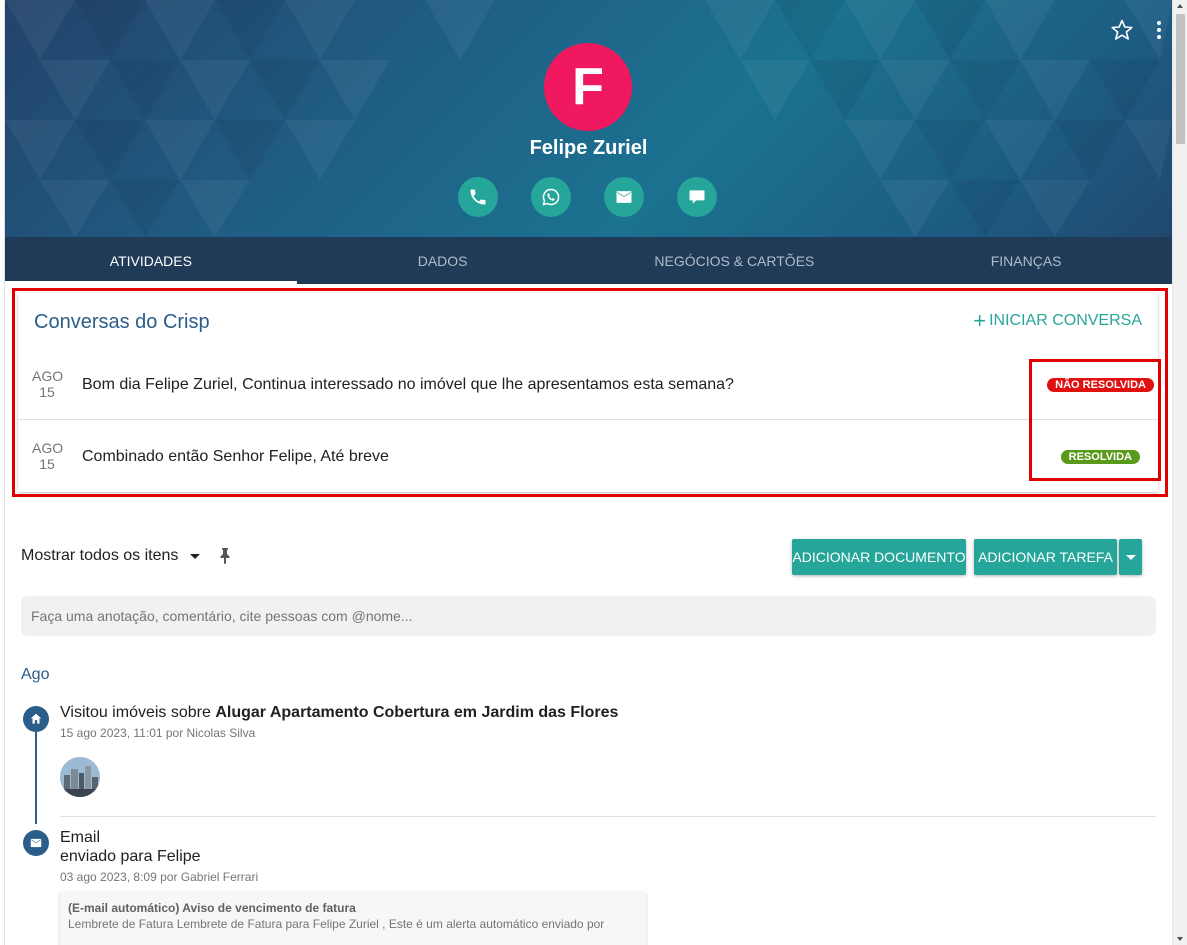 This screenshot has height=945, width=1187. What do you see at coordinates (588, 148) in the screenshot?
I see `contact-name: Felipe Zuriel` at bounding box center [588, 148].